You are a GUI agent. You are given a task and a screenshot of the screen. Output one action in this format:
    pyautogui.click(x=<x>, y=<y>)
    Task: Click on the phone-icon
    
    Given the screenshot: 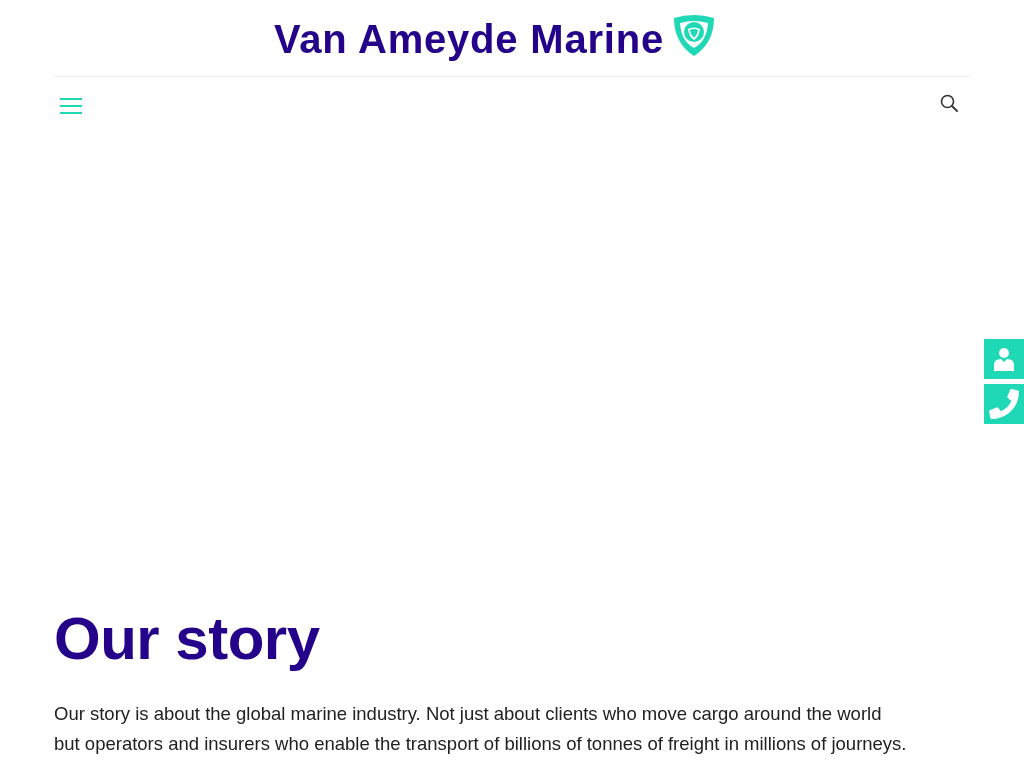 What is the action you would take?
    pyautogui.click(x=1004, y=404)
    